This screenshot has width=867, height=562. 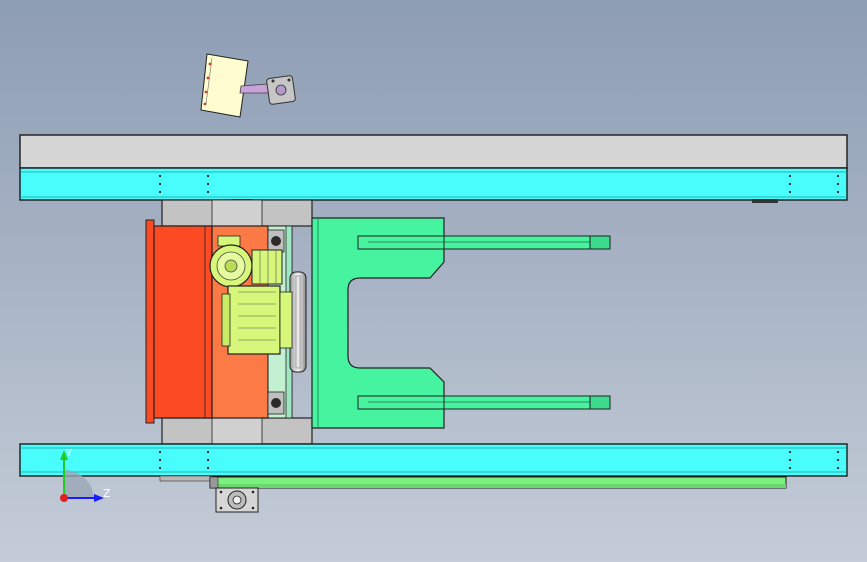 What do you see at coordinates (179, 321) in the screenshot?
I see `red-housing` at bounding box center [179, 321].